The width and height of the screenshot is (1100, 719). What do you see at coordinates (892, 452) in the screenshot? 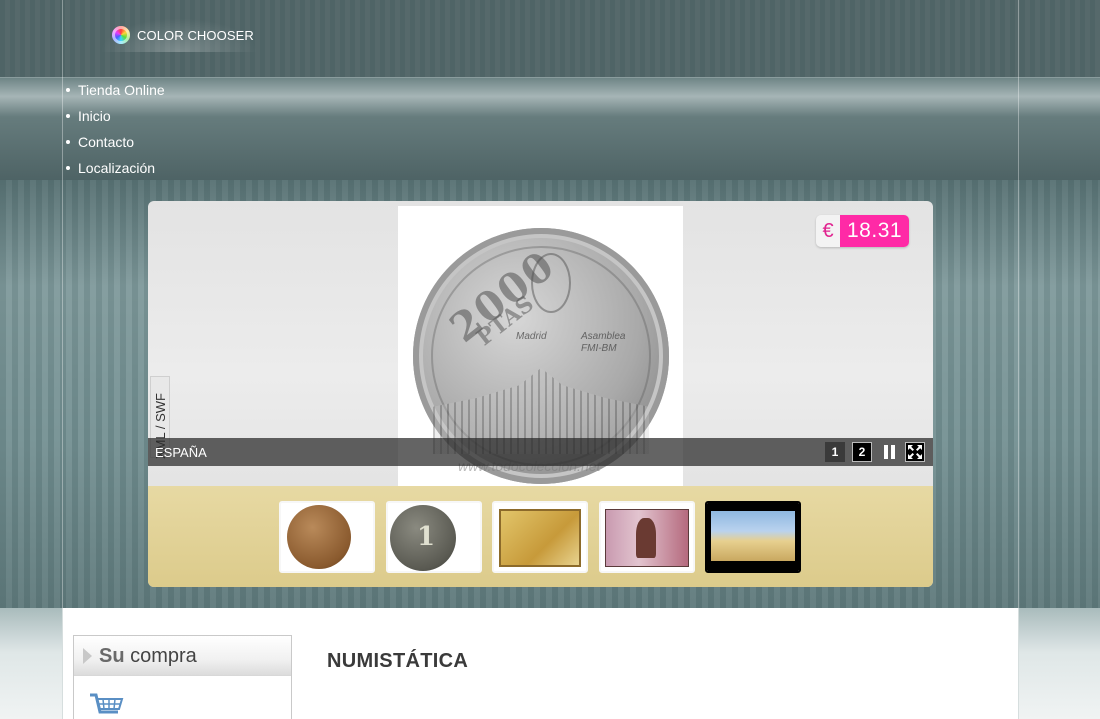
I see `pause-icon-bar` at bounding box center [892, 452].